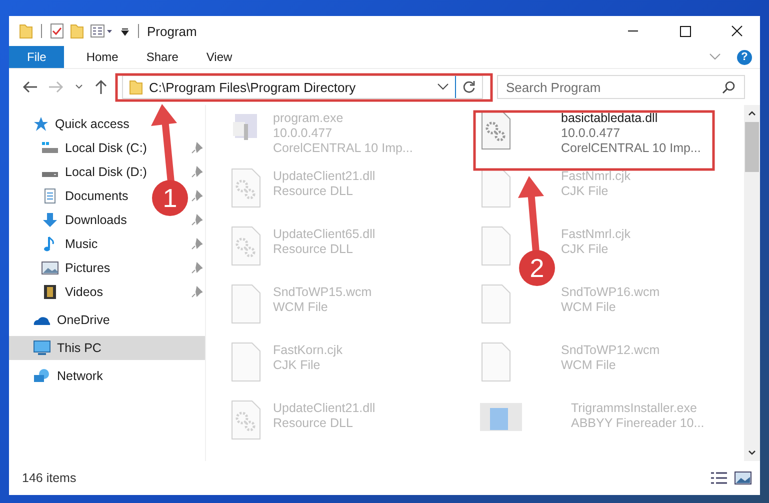 Image resolution: width=769 pixels, height=503 pixels. Describe the element at coordinates (92, 124) in the screenshot. I see `sidebar-label: Quick access` at that location.